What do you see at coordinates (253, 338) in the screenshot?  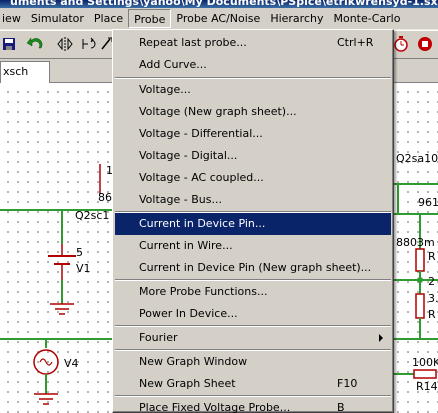 I see `menu-item-fourier: Fourier` at bounding box center [253, 338].